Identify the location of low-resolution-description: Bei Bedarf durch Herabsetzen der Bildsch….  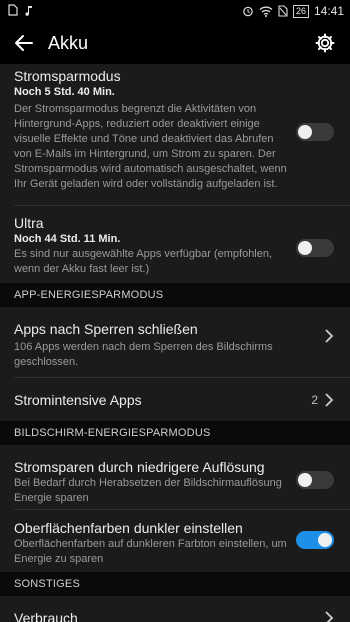
(148, 490).